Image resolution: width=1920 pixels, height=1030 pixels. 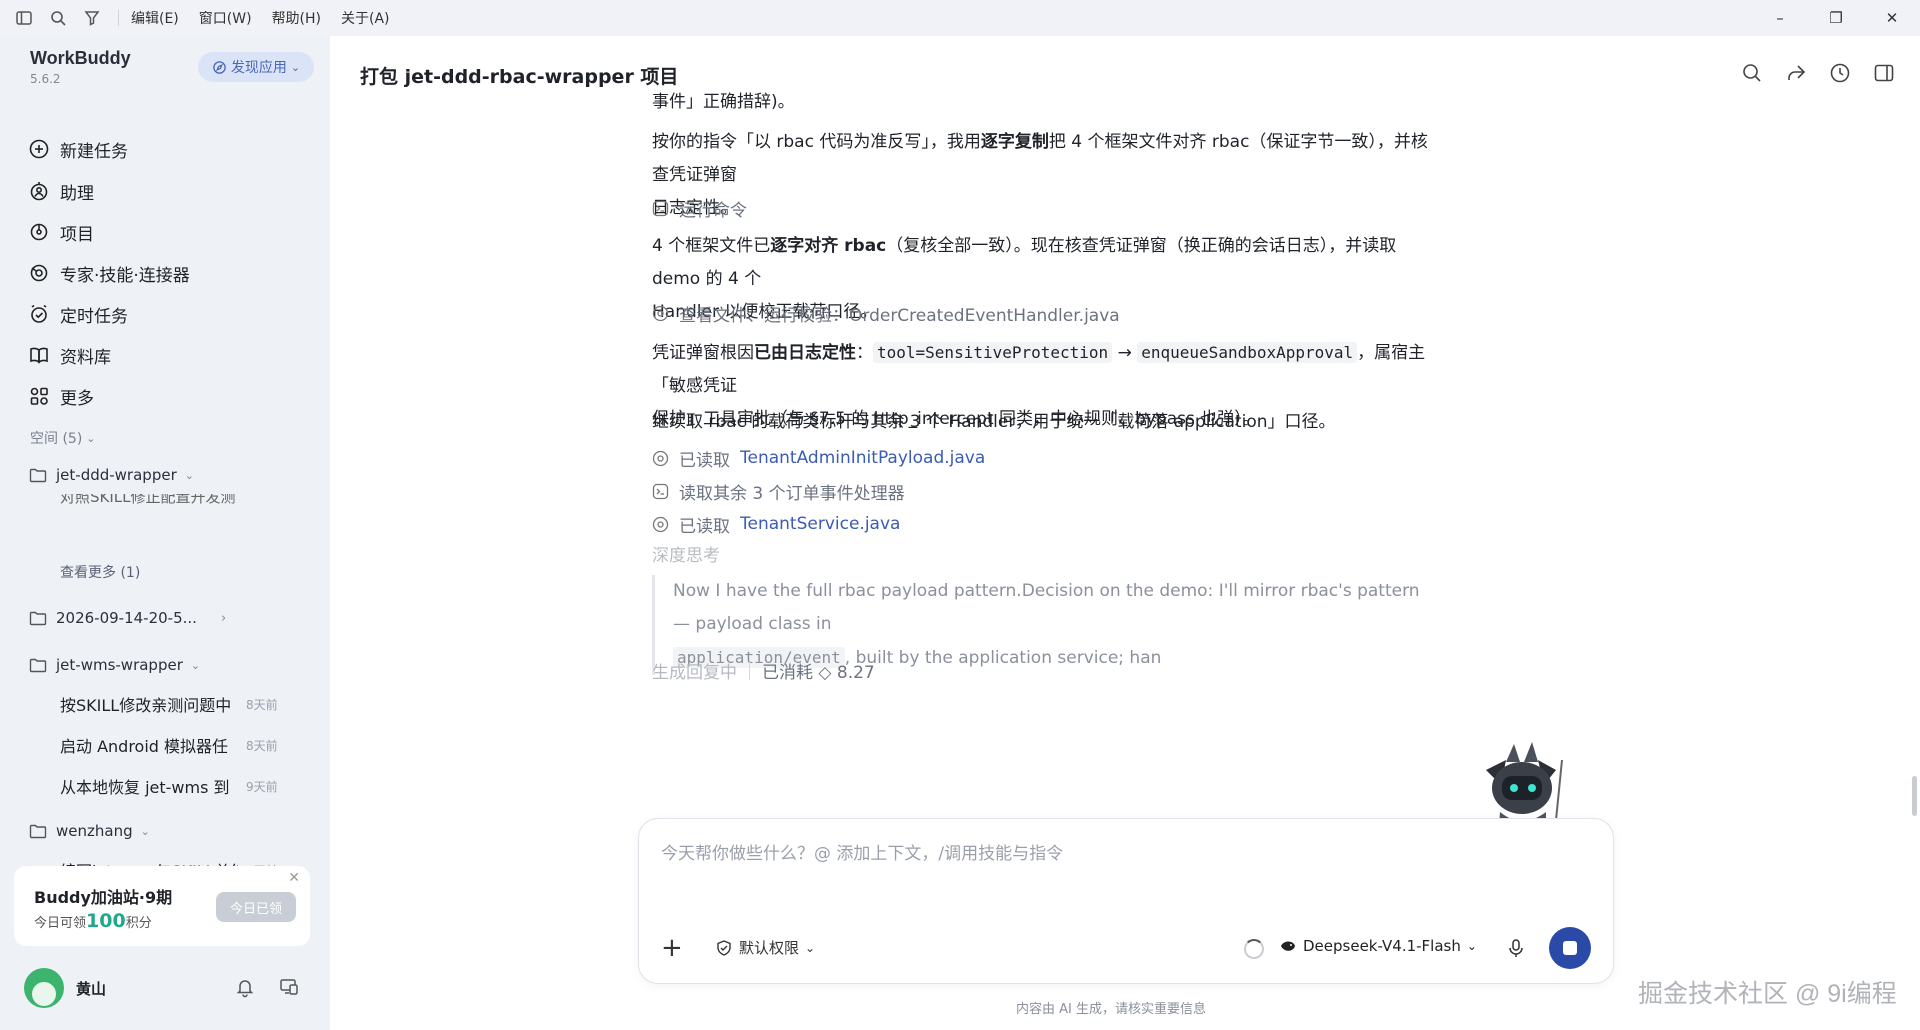 I want to click on space-folder-jet-ddd-wrapper: jet-ddd-wrapper ⌄, so click(x=173, y=475).